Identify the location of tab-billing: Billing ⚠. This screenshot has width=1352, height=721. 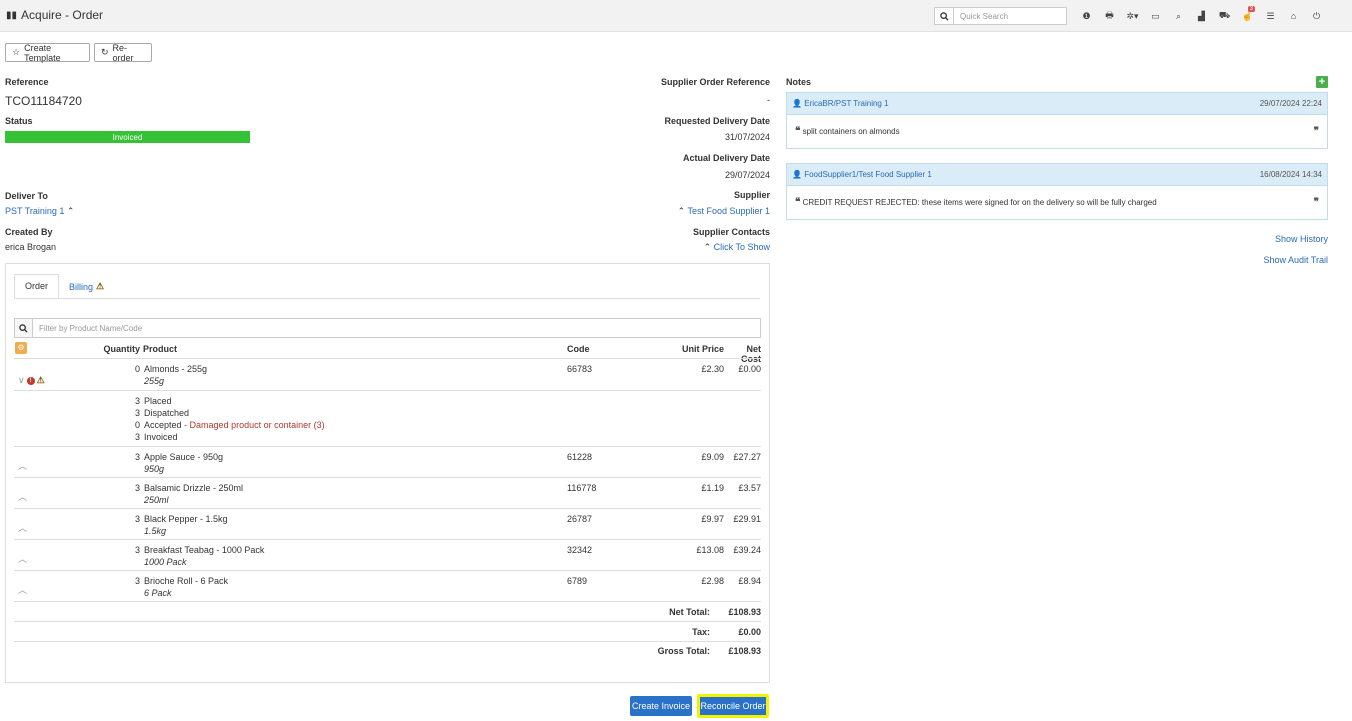
(86, 286).